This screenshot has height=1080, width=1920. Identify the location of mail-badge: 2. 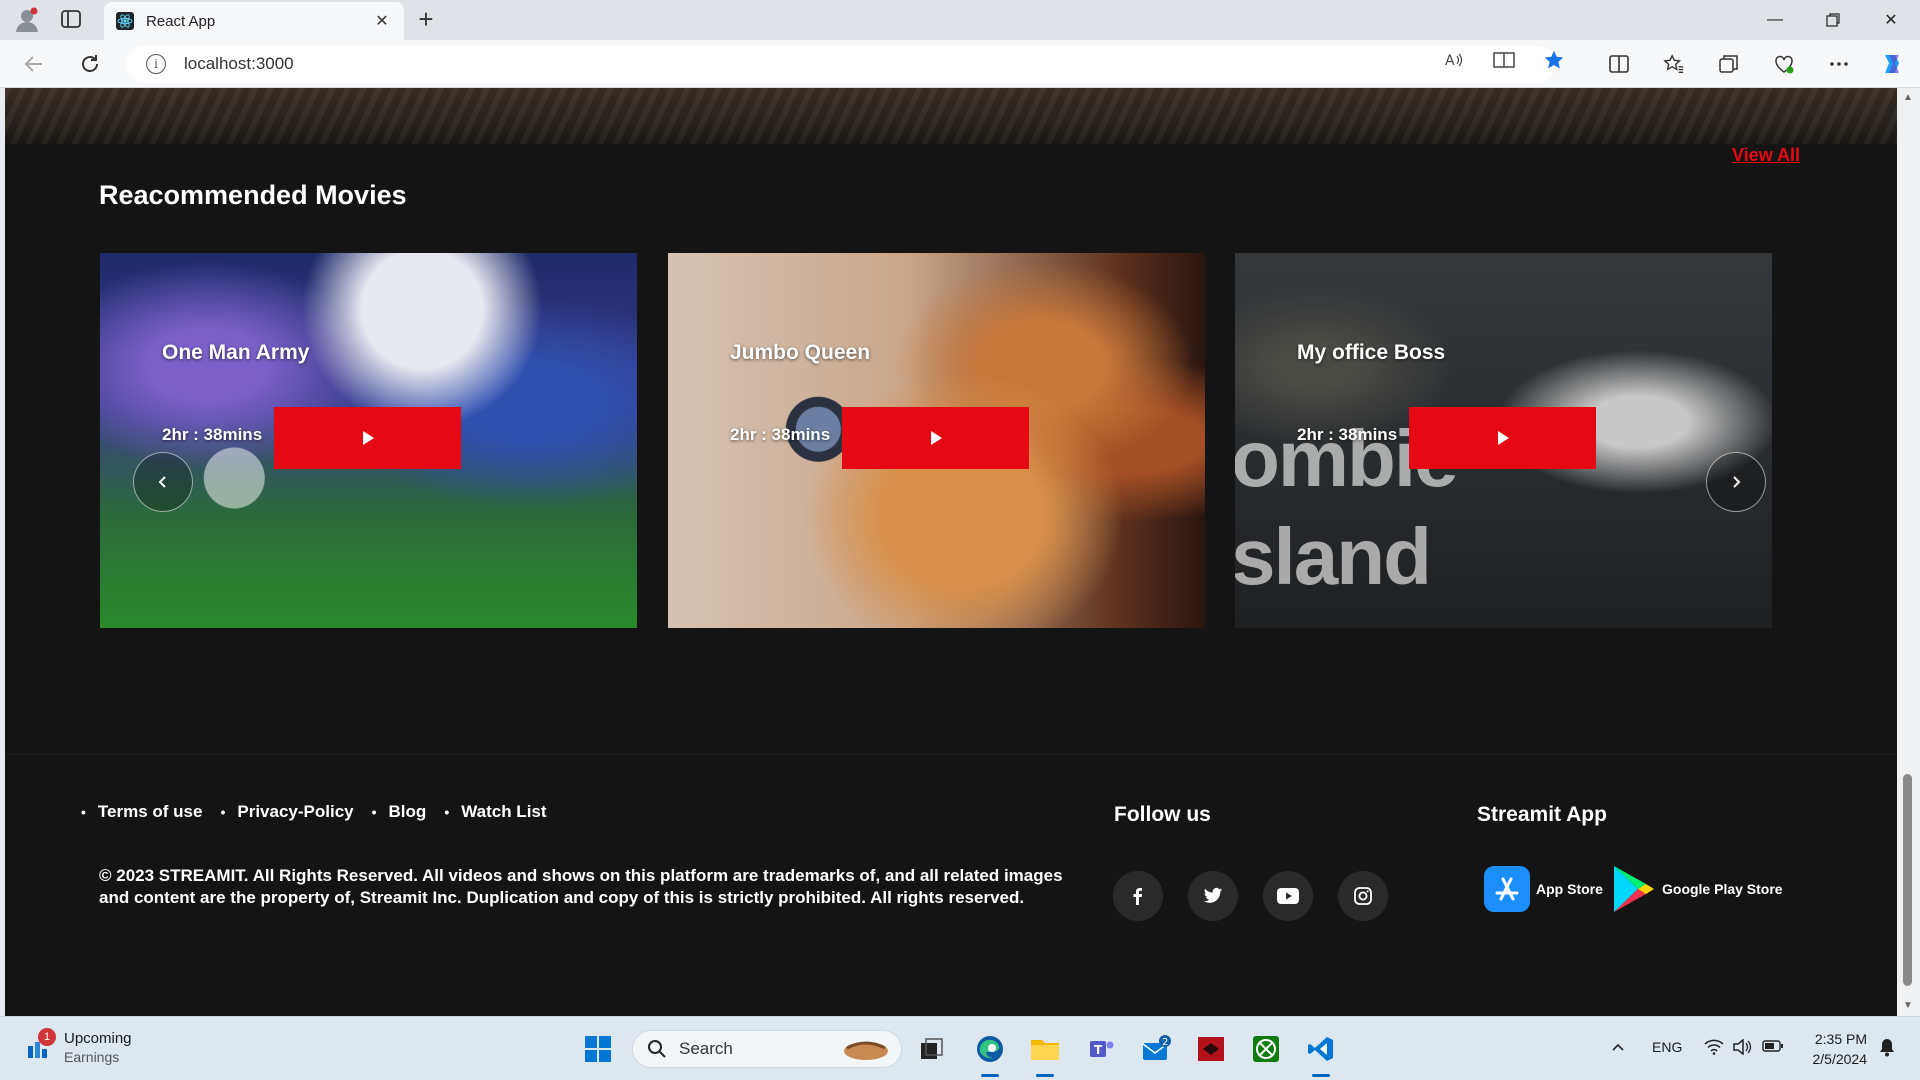
(1165, 1042).